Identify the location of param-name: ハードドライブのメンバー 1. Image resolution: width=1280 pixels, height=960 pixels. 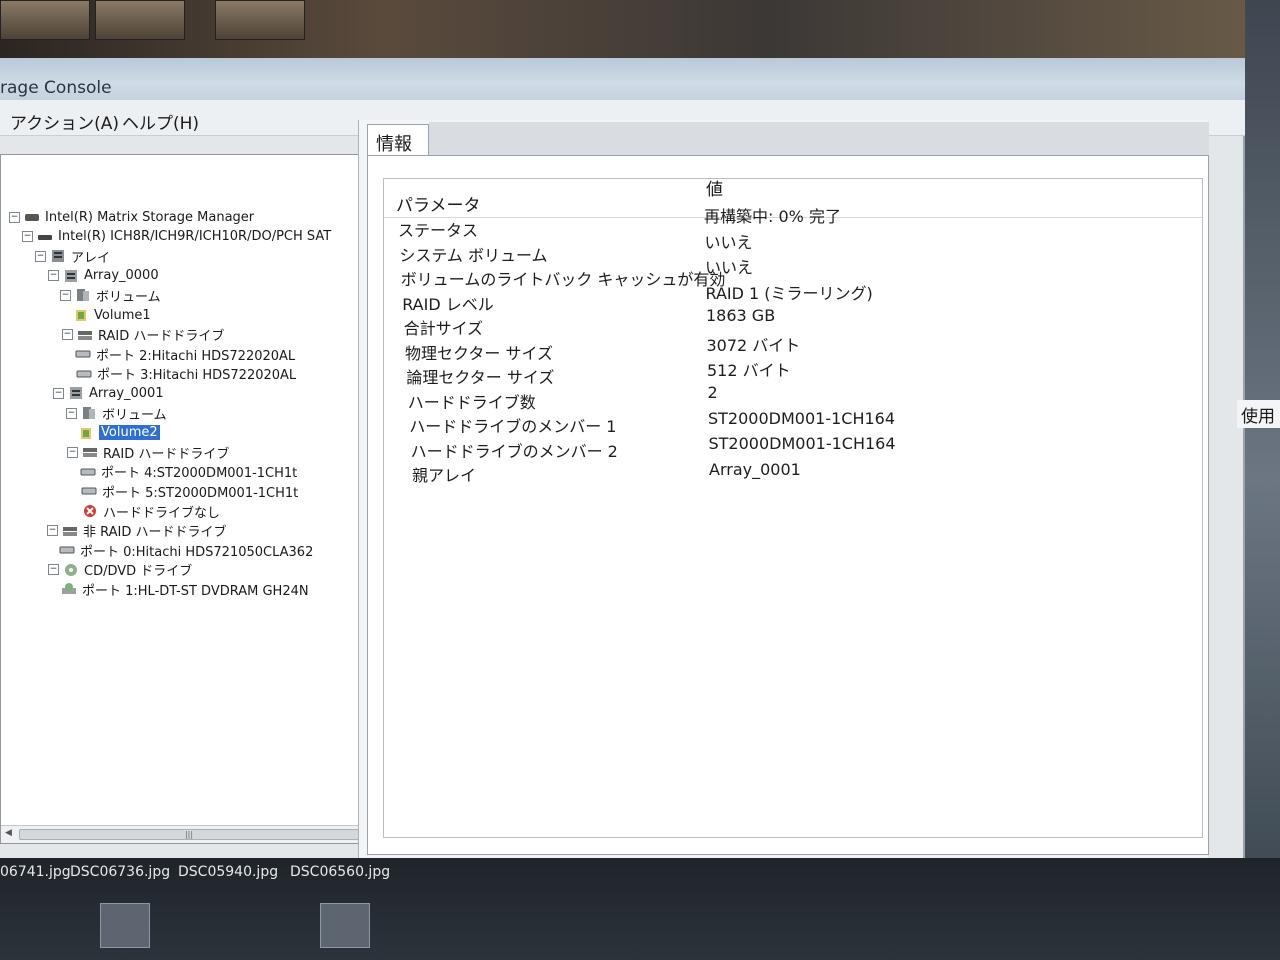
(513, 426).